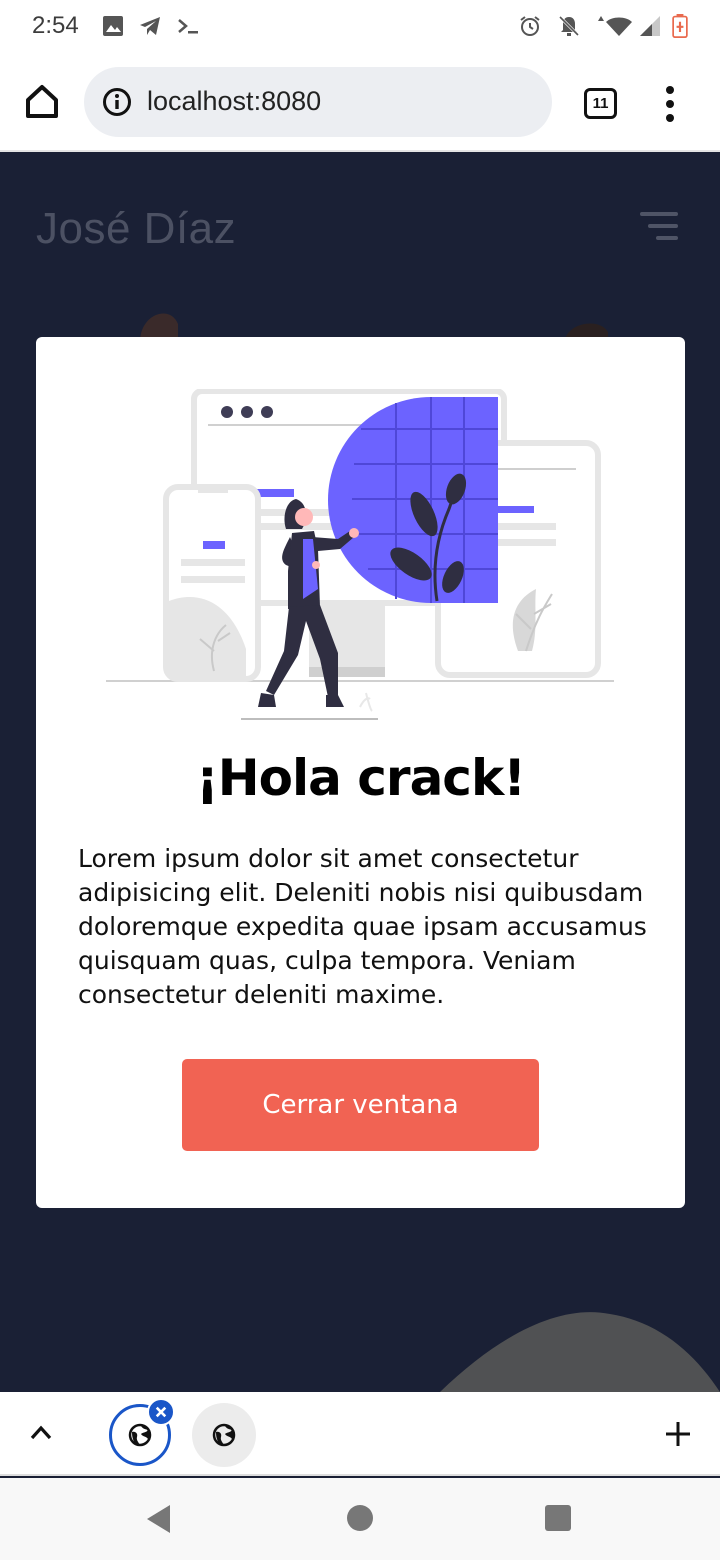  Describe the element at coordinates (188, 26) in the screenshot. I see `terminal-icon` at that location.